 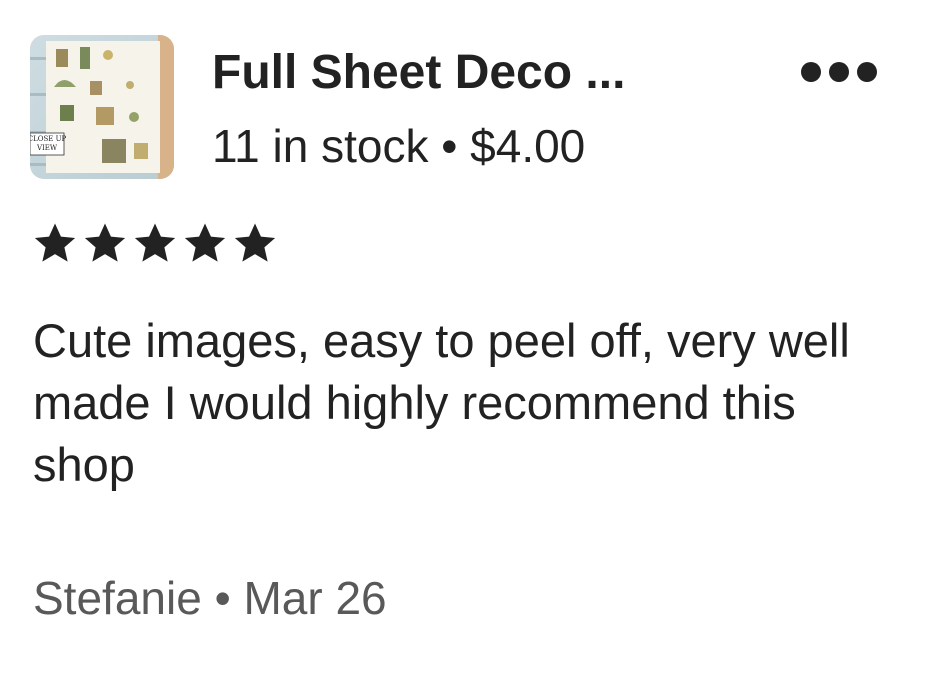 I want to click on more-options-button, so click(x=839, y=72).